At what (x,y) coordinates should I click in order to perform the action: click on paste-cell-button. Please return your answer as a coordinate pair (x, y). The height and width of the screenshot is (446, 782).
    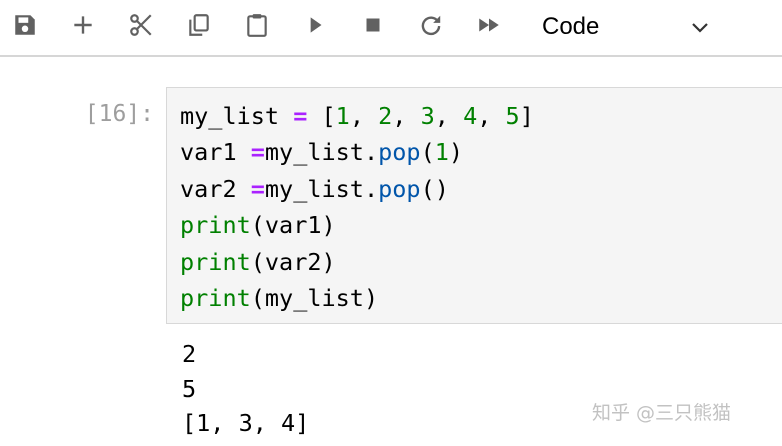
    Looking at the image, I should click on (257, 25).